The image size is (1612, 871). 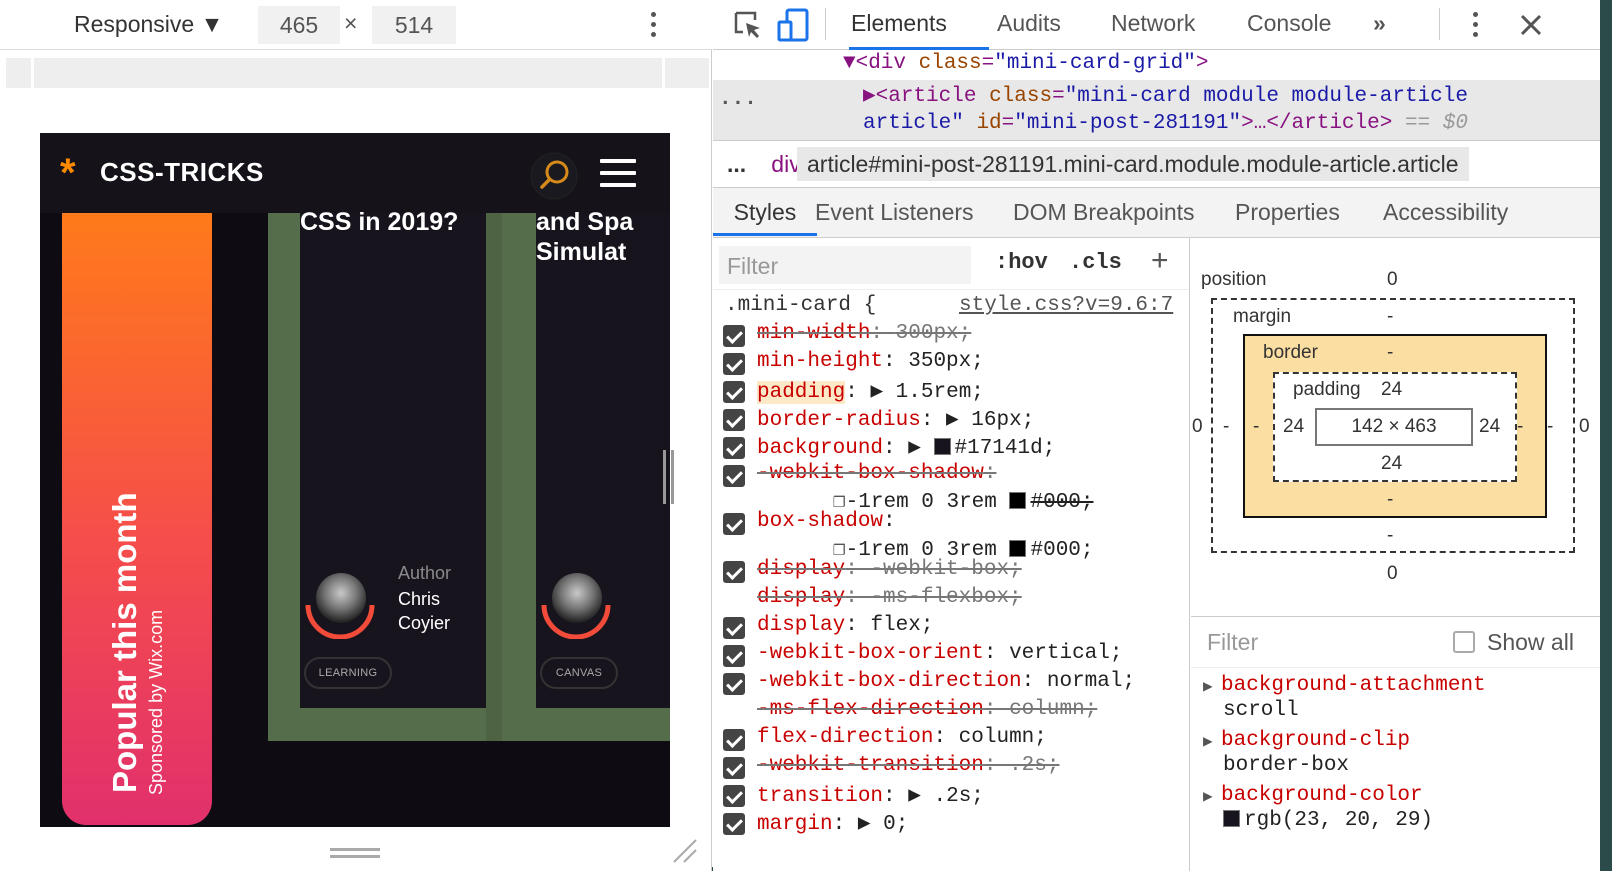 I want to click on author-name-line1: Chris, so click(x=419, y=599).